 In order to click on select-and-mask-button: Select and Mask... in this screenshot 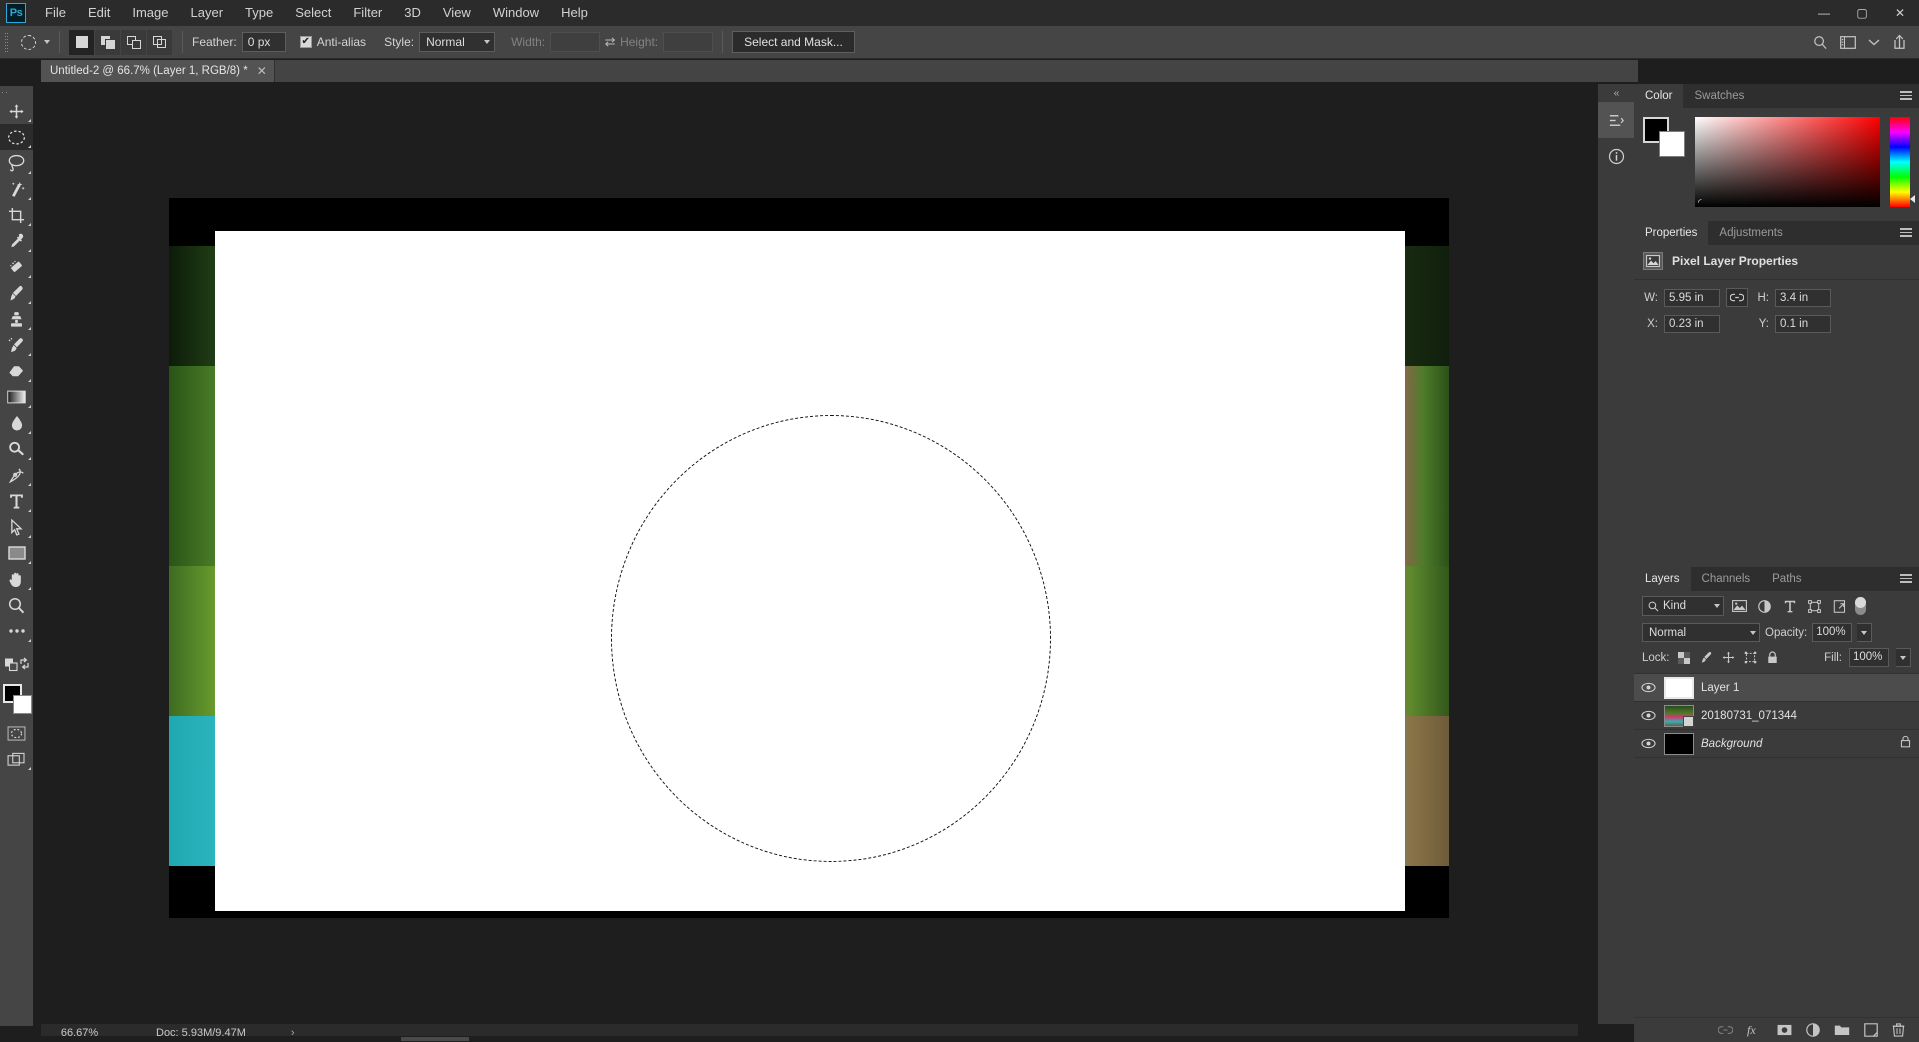, I will do `click(793, 42)`.